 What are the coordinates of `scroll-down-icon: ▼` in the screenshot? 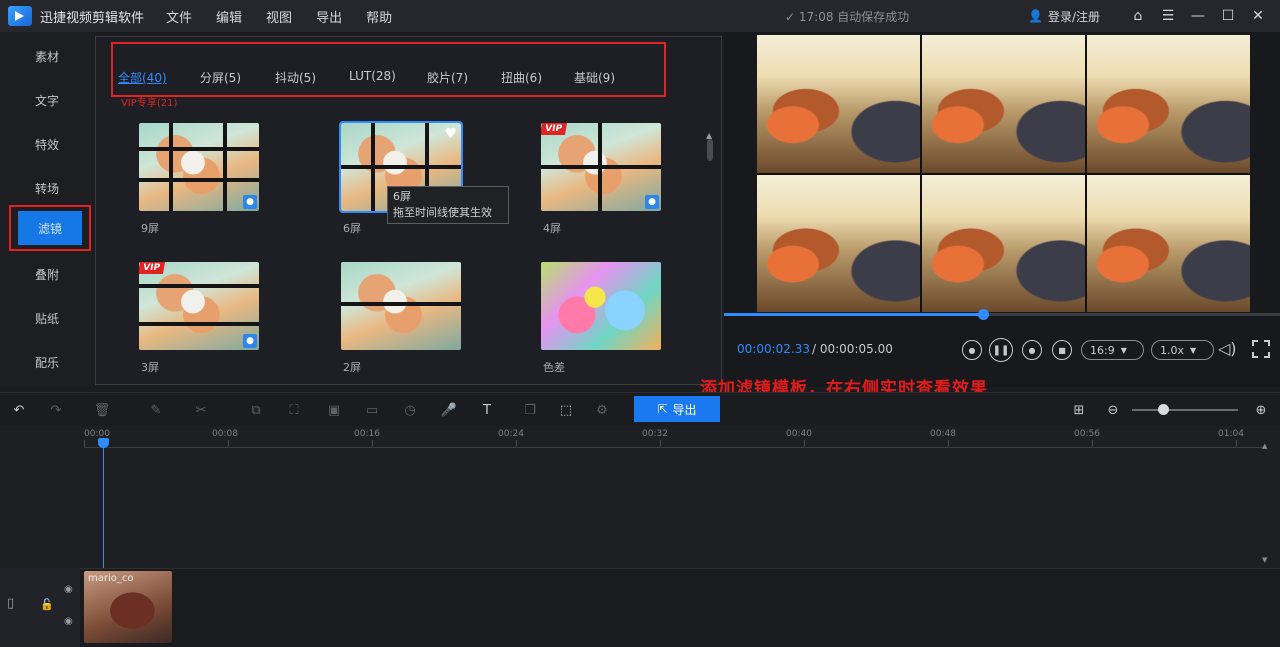 It's located at (1264, 560).